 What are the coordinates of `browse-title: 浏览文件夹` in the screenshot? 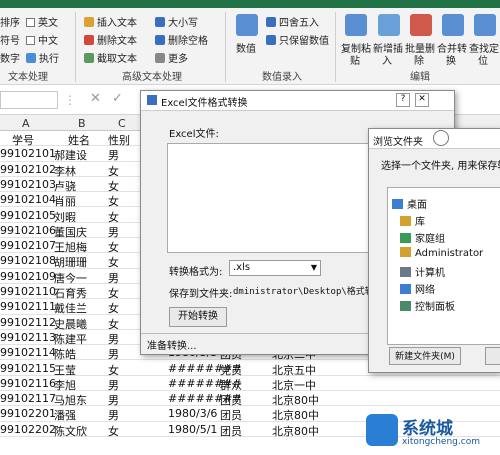 It's located at (398, 142).